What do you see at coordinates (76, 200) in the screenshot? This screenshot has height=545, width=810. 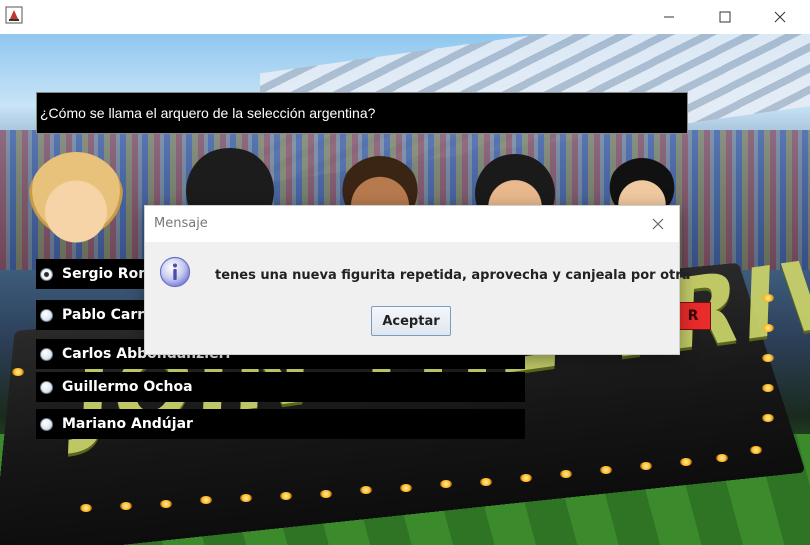 I see `player-avatar-blond` at bounding box center [76, 200].